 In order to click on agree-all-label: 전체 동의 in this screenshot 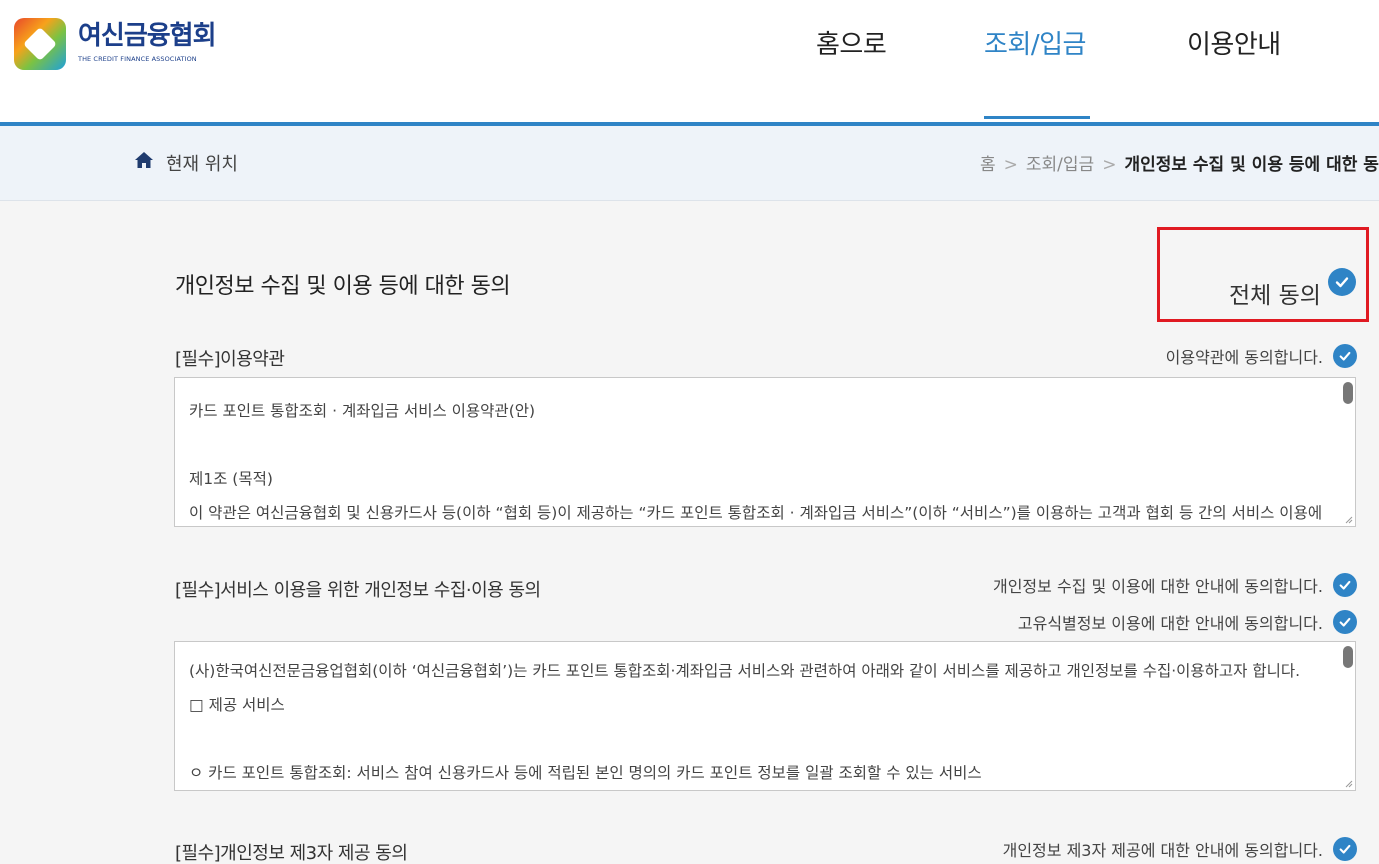, I will do `click(1275, 293)`.